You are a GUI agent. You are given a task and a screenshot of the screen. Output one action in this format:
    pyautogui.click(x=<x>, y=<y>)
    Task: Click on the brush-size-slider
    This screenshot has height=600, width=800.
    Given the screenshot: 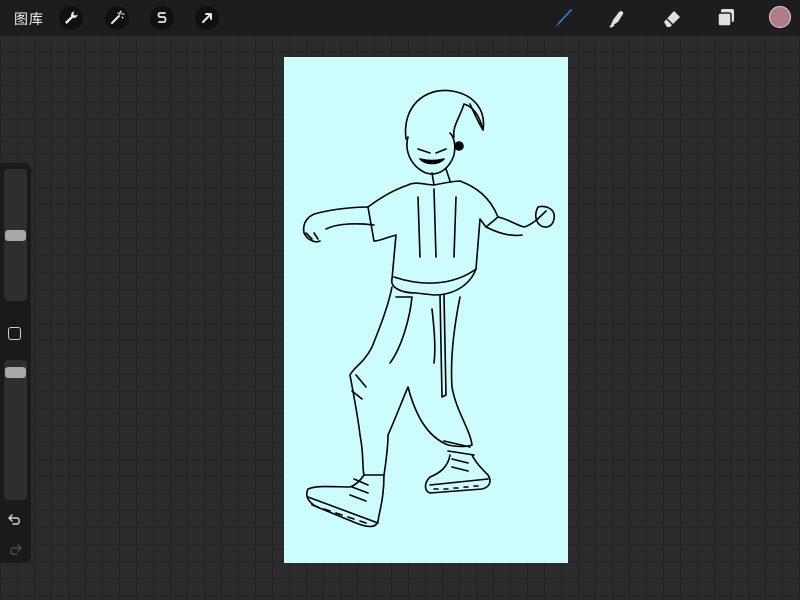 What is the action you would take?
    pyautogui.click(x=15, y=235)
    